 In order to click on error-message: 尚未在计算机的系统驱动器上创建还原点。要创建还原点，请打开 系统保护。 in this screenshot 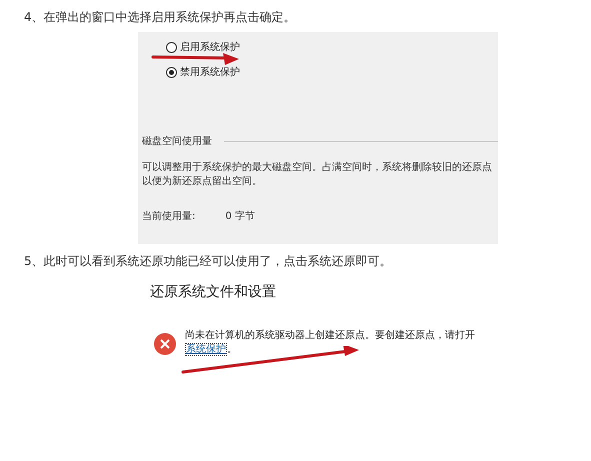, I will do `click(330, 343)`.